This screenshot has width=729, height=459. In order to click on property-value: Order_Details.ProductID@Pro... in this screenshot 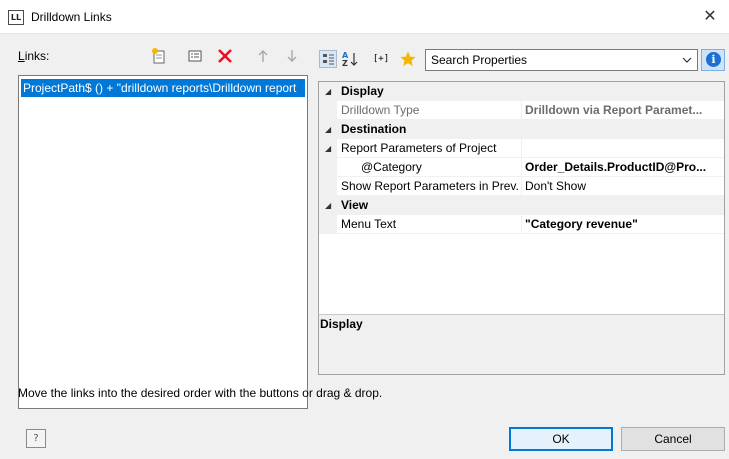, I will do `click(624, 167)`.